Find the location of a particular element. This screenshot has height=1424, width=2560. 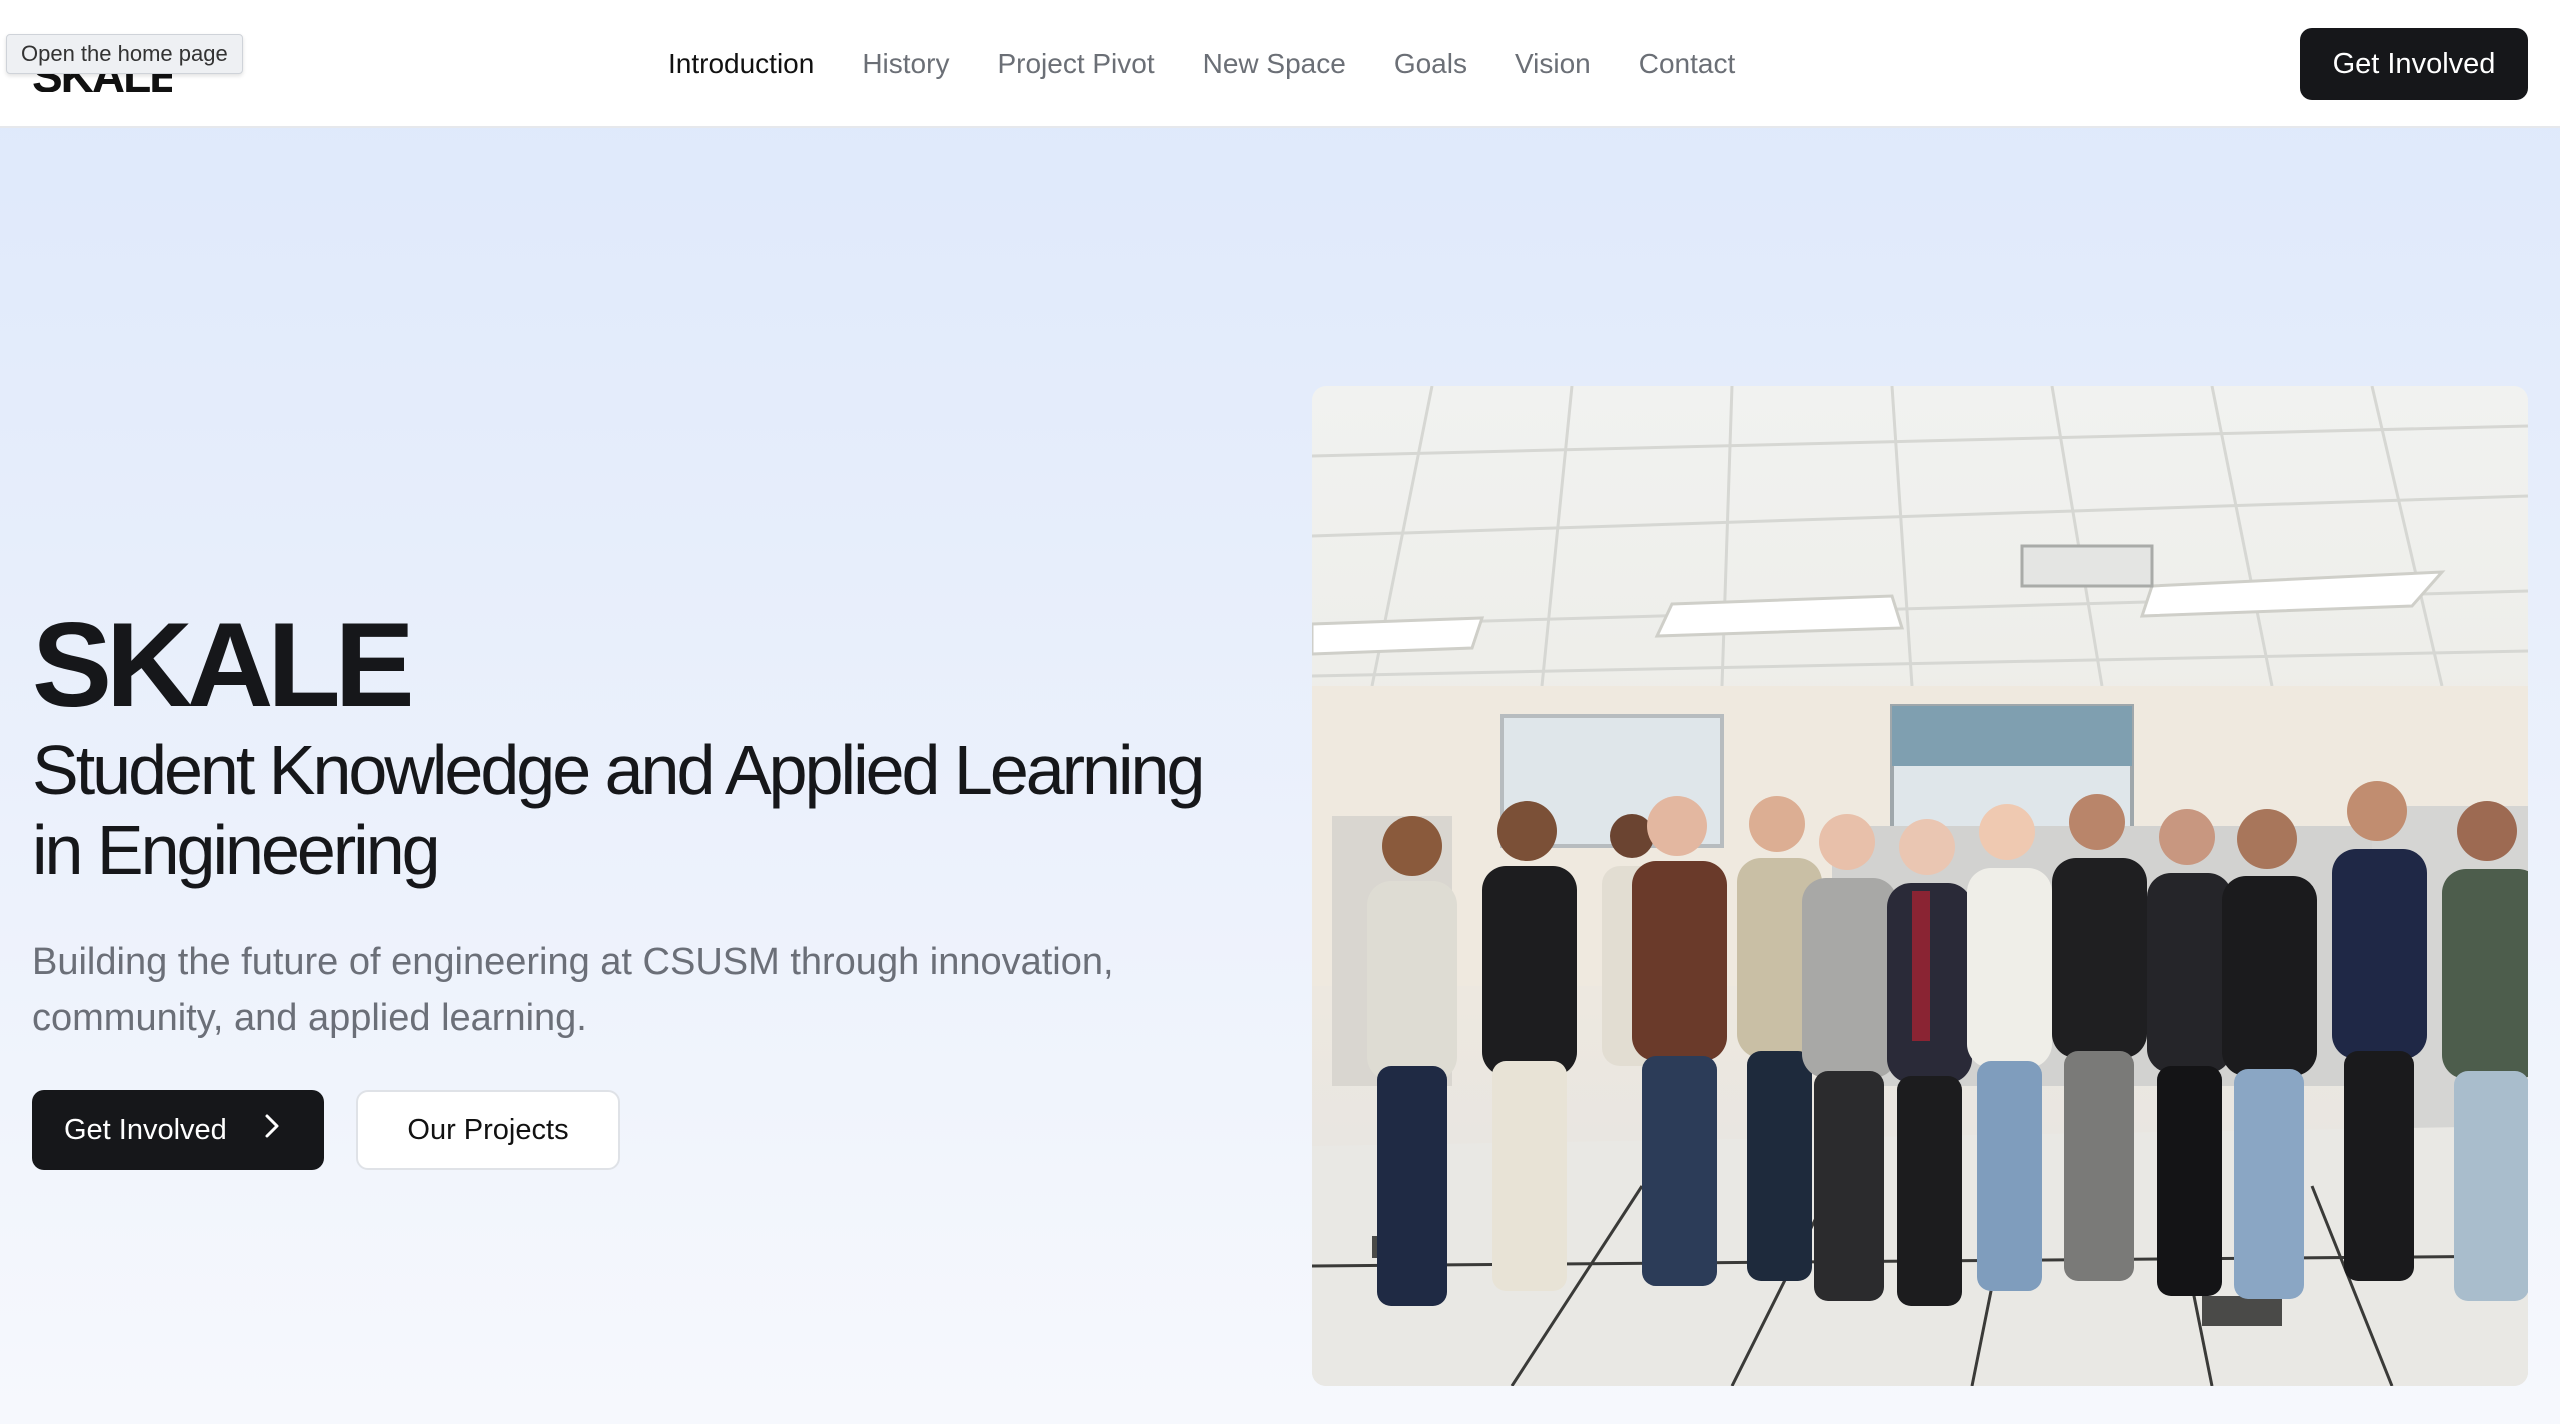

get-involved-button: Get Involved is located at coordinates (178, 1130).